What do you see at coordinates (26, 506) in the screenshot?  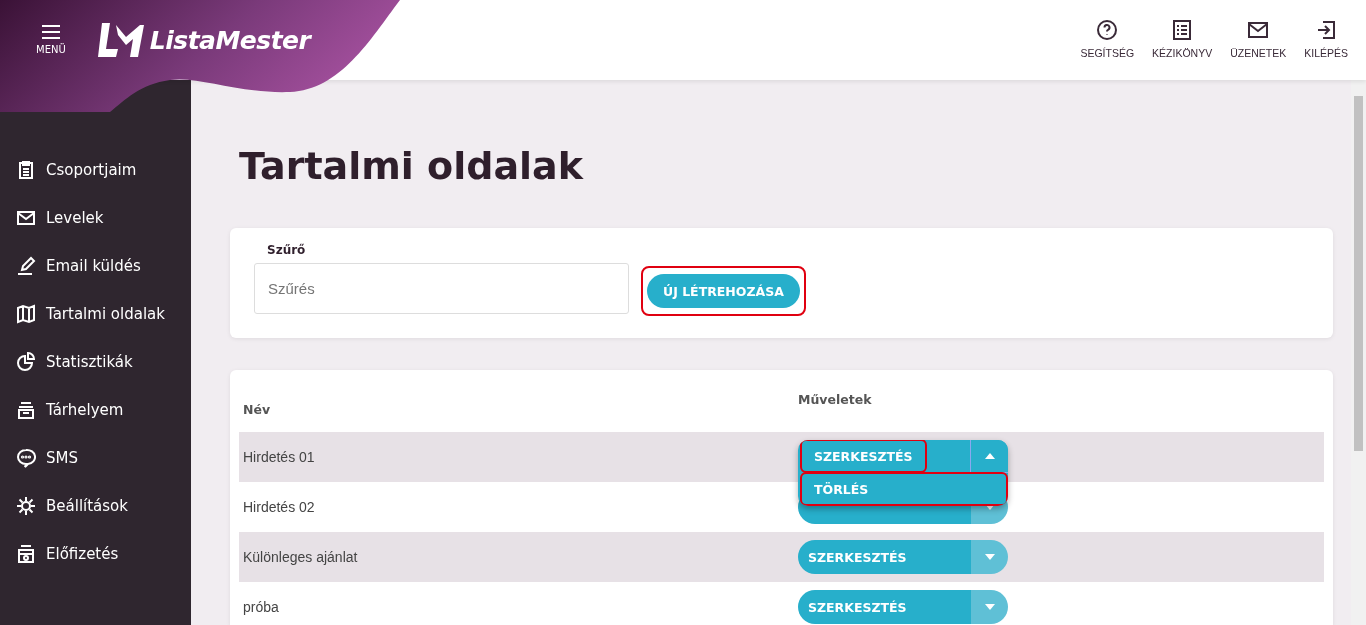 I see `gear-icon` at bounding box center [26, 506].